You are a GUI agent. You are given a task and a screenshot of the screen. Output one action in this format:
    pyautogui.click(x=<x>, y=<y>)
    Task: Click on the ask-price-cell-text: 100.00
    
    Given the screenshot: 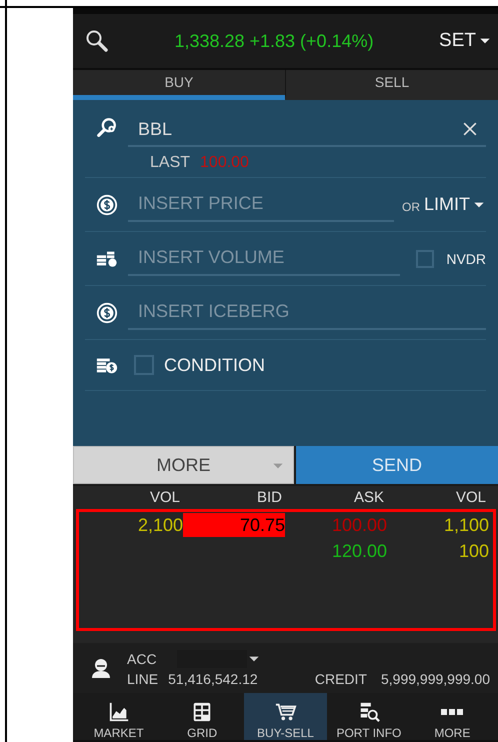 What is the action you would take?
    pyautogui.click(x=358, y=525)
    